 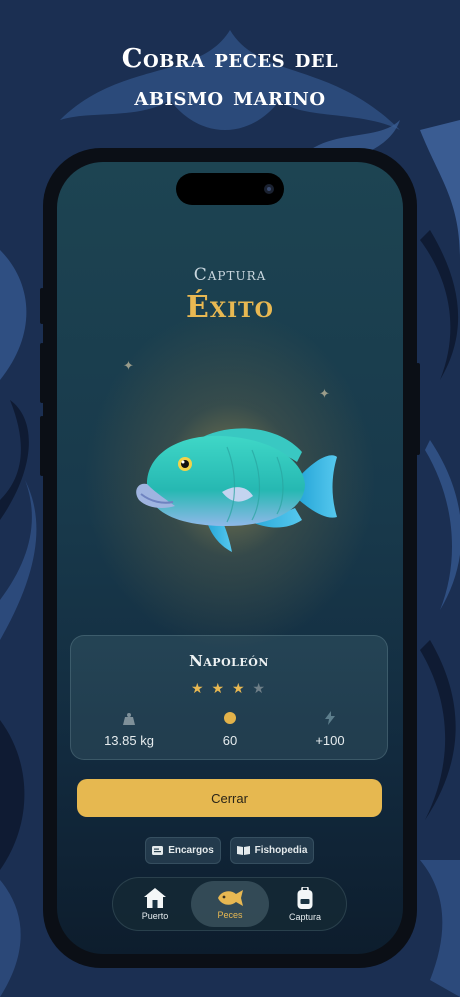 I want to click on capture-label: Captura, so click(x=230, y=275).